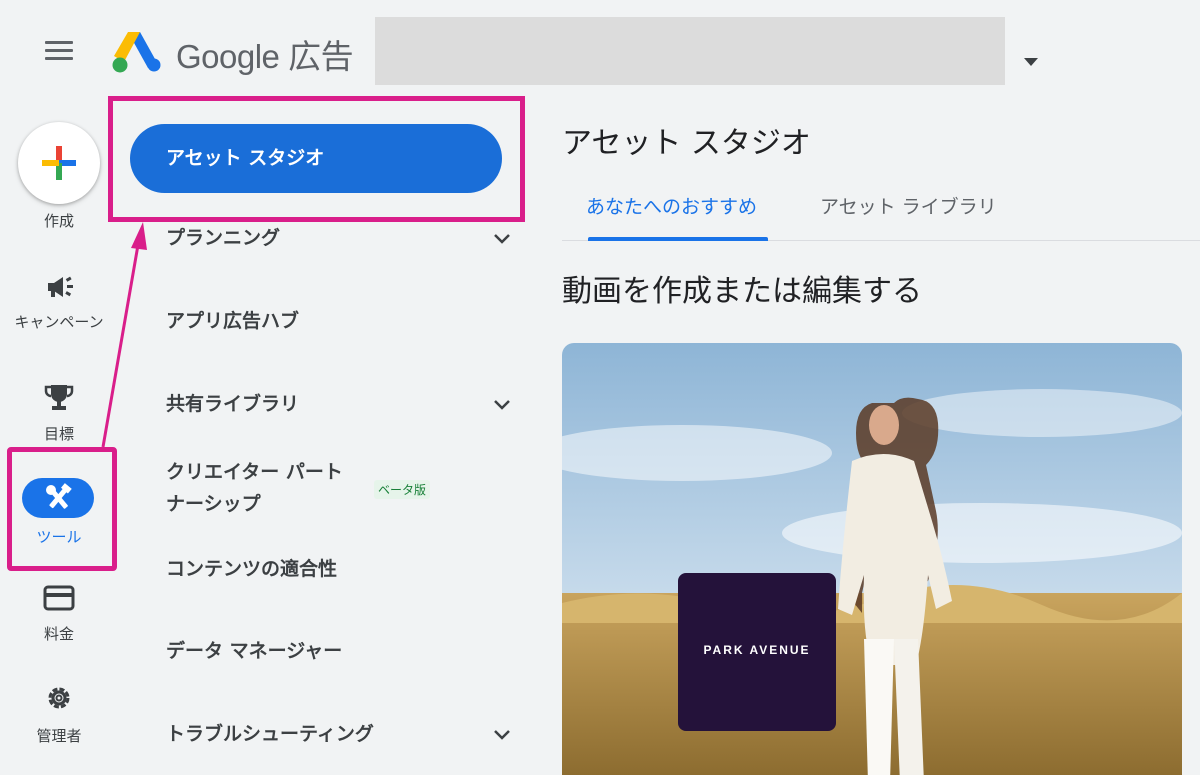  I want to click on subnav-item-creator-partnerships: クリエイター パート ナーシップ, so click(346, 488).